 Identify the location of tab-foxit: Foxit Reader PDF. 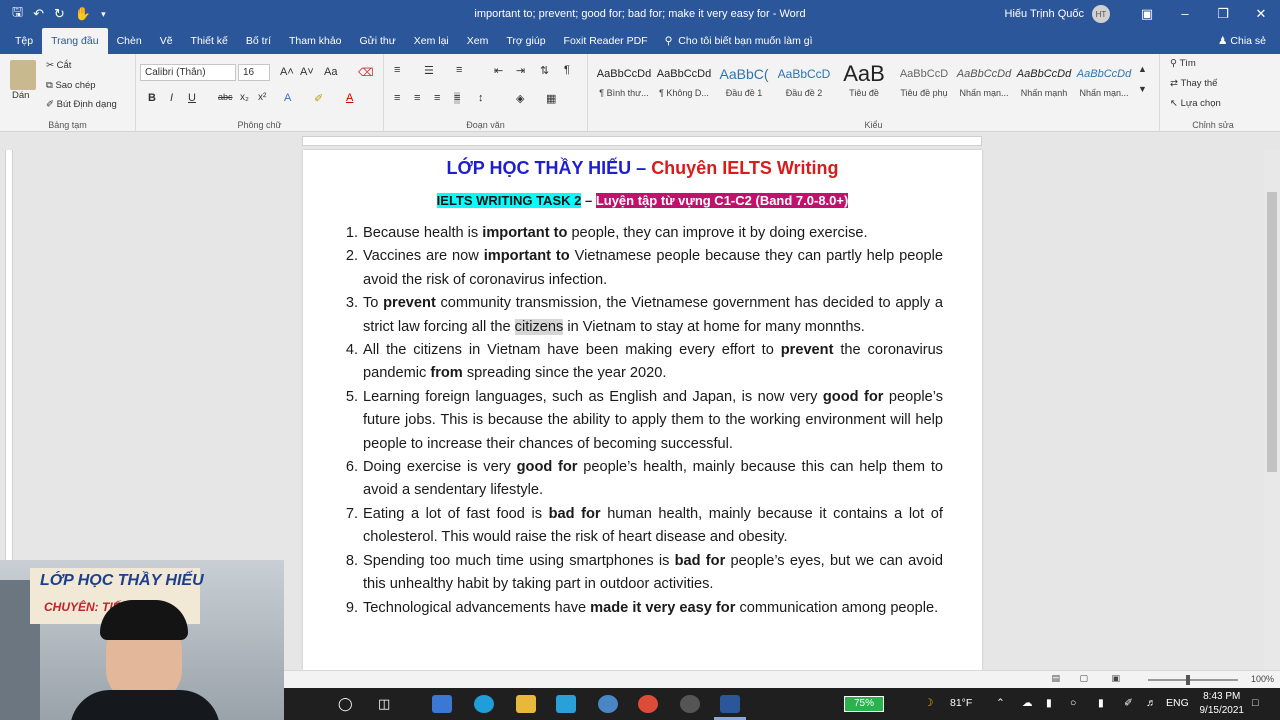
(606, 41).